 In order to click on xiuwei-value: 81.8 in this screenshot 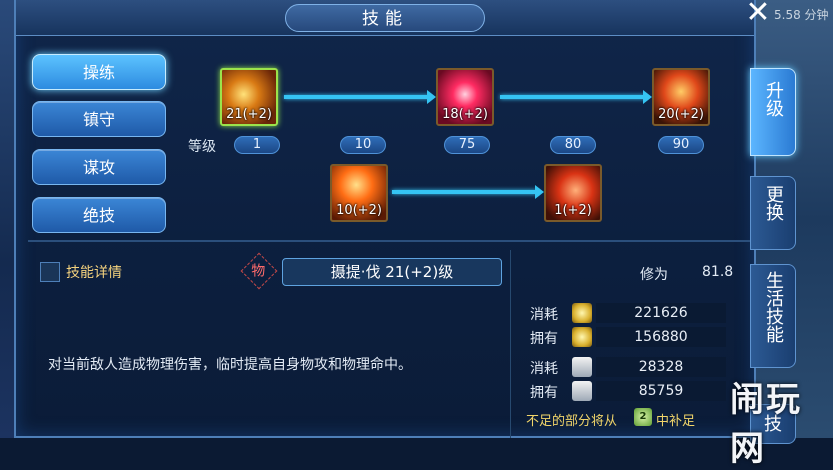, I will do `click(718, 272)`.